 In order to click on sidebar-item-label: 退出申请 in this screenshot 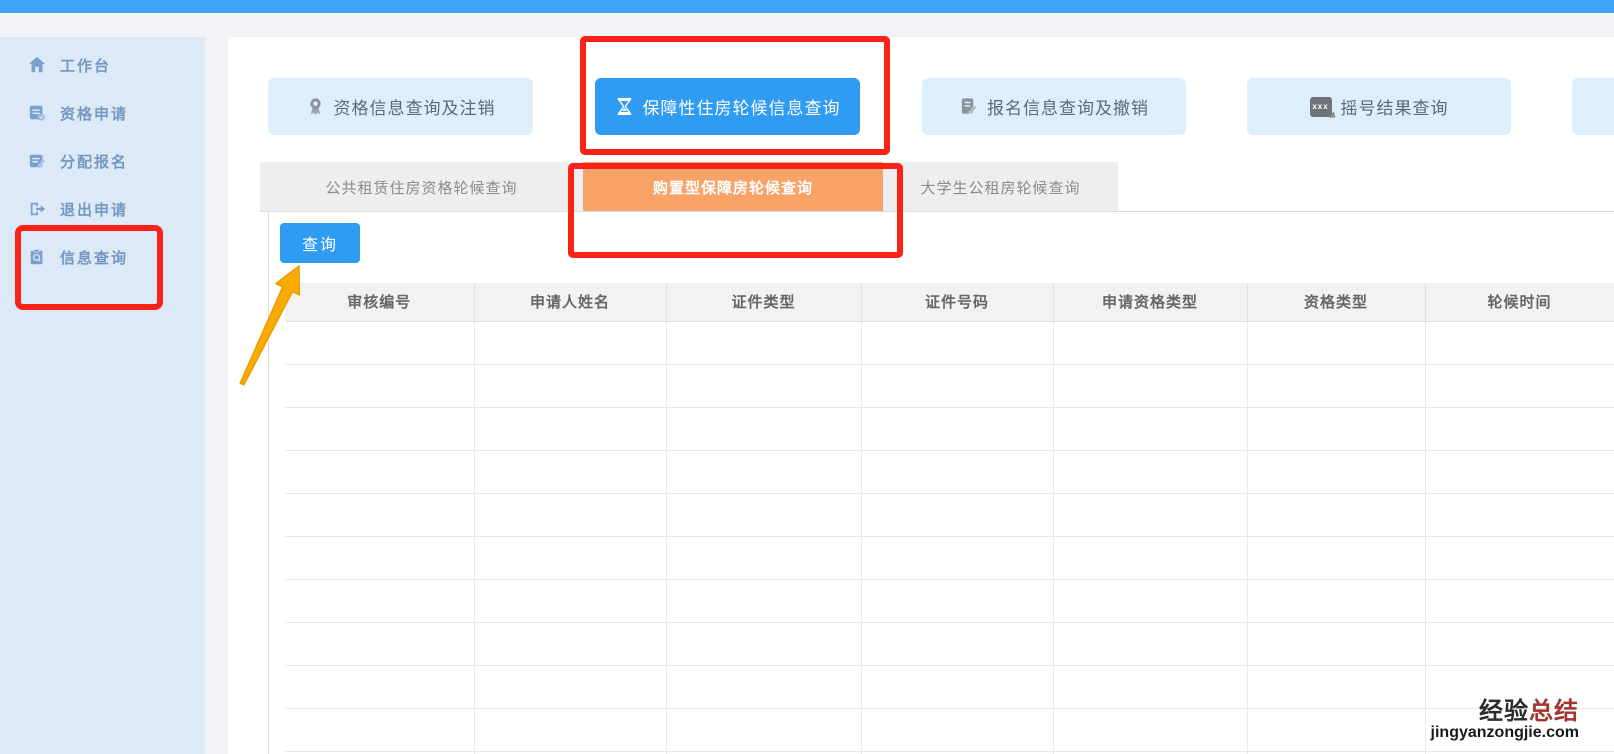, I will do `click(94, 210)`.